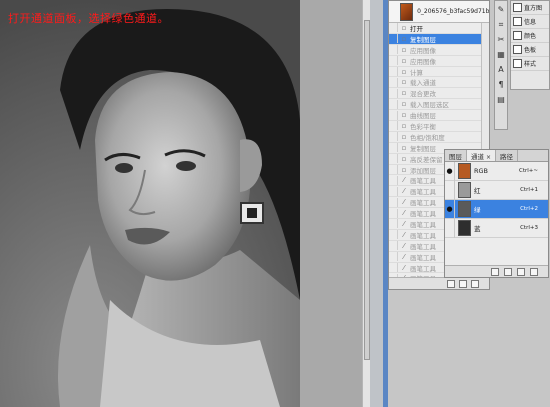  Describe the element at coordinates (427, 137) in the screenshot. I see `history-item-label: 色相/饱和度` at that location.